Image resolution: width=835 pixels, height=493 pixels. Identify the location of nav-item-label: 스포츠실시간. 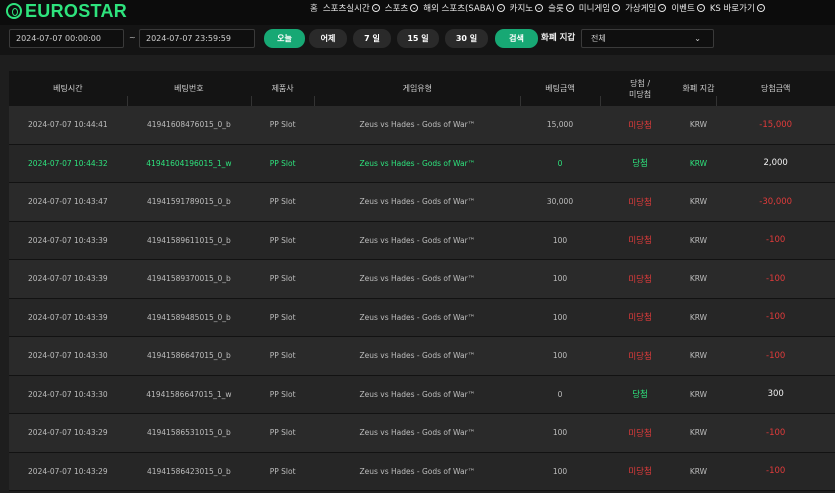
(346, 9).